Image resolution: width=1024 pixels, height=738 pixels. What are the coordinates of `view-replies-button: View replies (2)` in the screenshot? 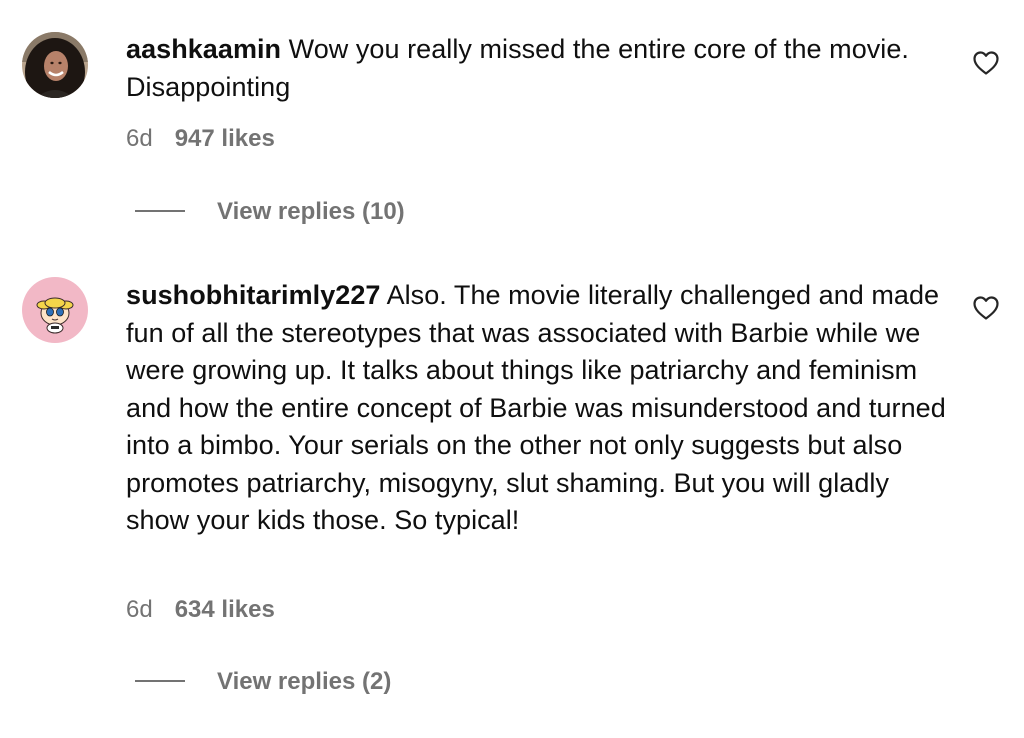 It's located at (263, 682).